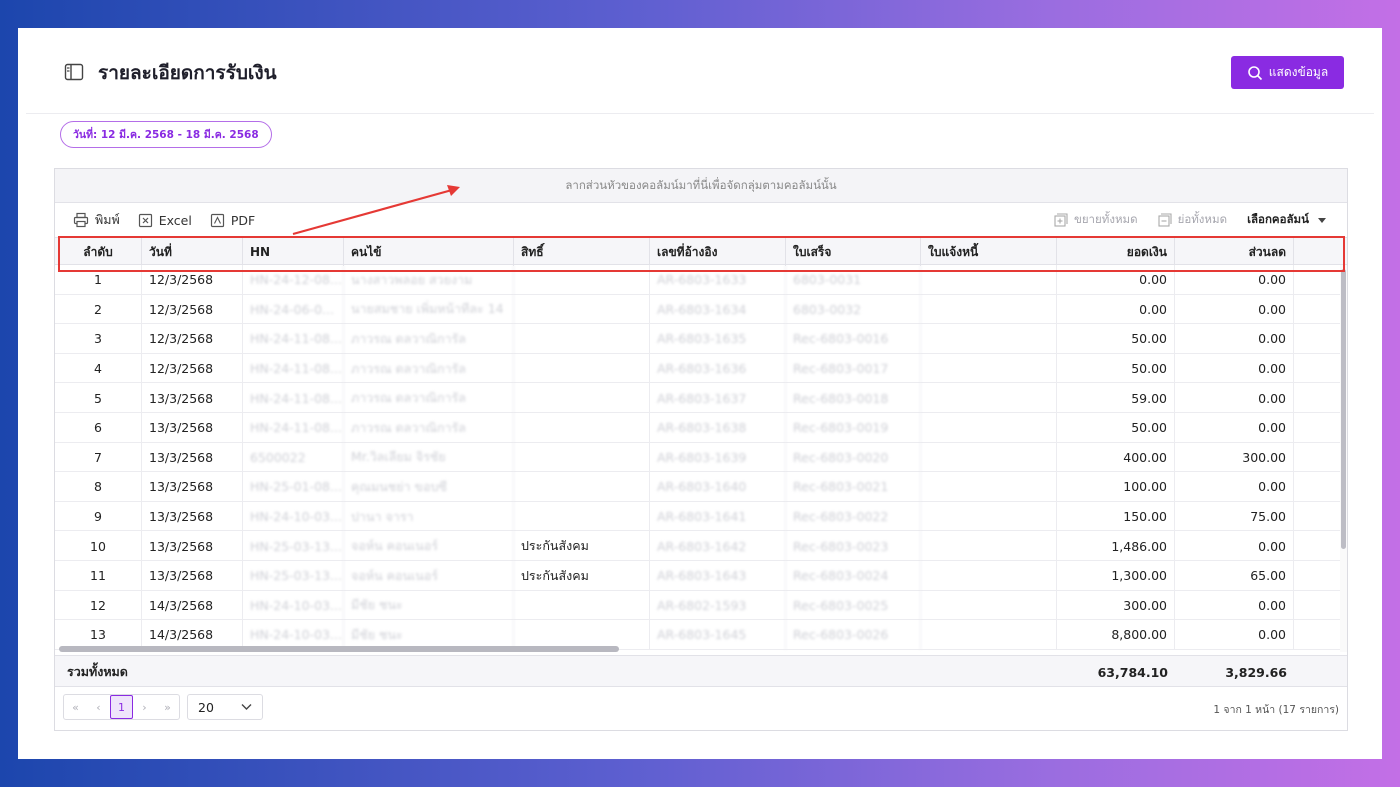 The height and width of the screenshot is (787, 1400). I want to click on last-page-button: », so click(167, 707).